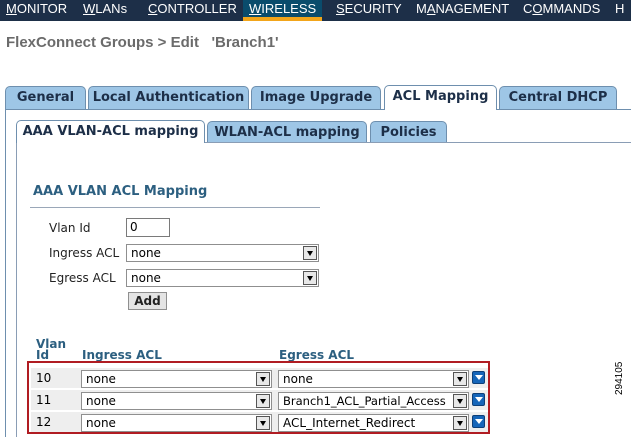 The width and height of the screenshot is (631, 437). Describe the element at coordinates (44, 400) in the screenshot. I see `row-vlan-id: 11` at that location.